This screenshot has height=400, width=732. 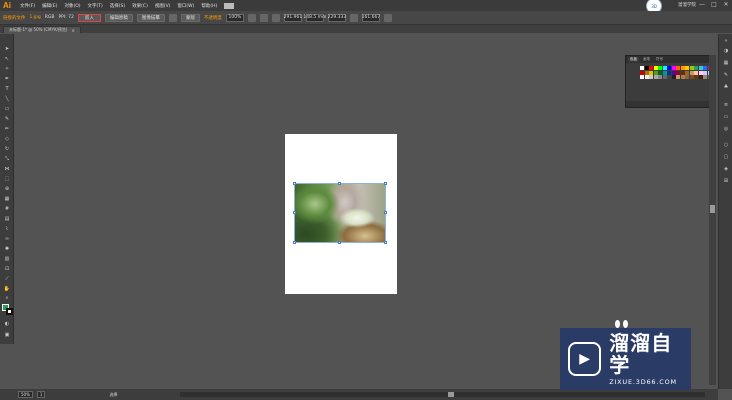 What do you see at coordinates (7, 298) in the screenshot?
I see `zoom-tool-icon: ⌕` at bounding box center [7, 298].